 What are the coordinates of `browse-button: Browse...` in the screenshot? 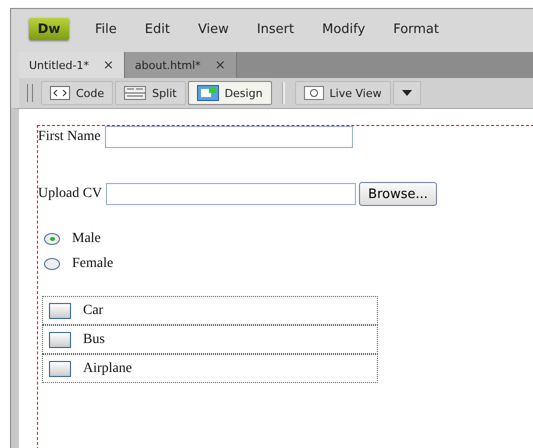 It's located at (398, 194).